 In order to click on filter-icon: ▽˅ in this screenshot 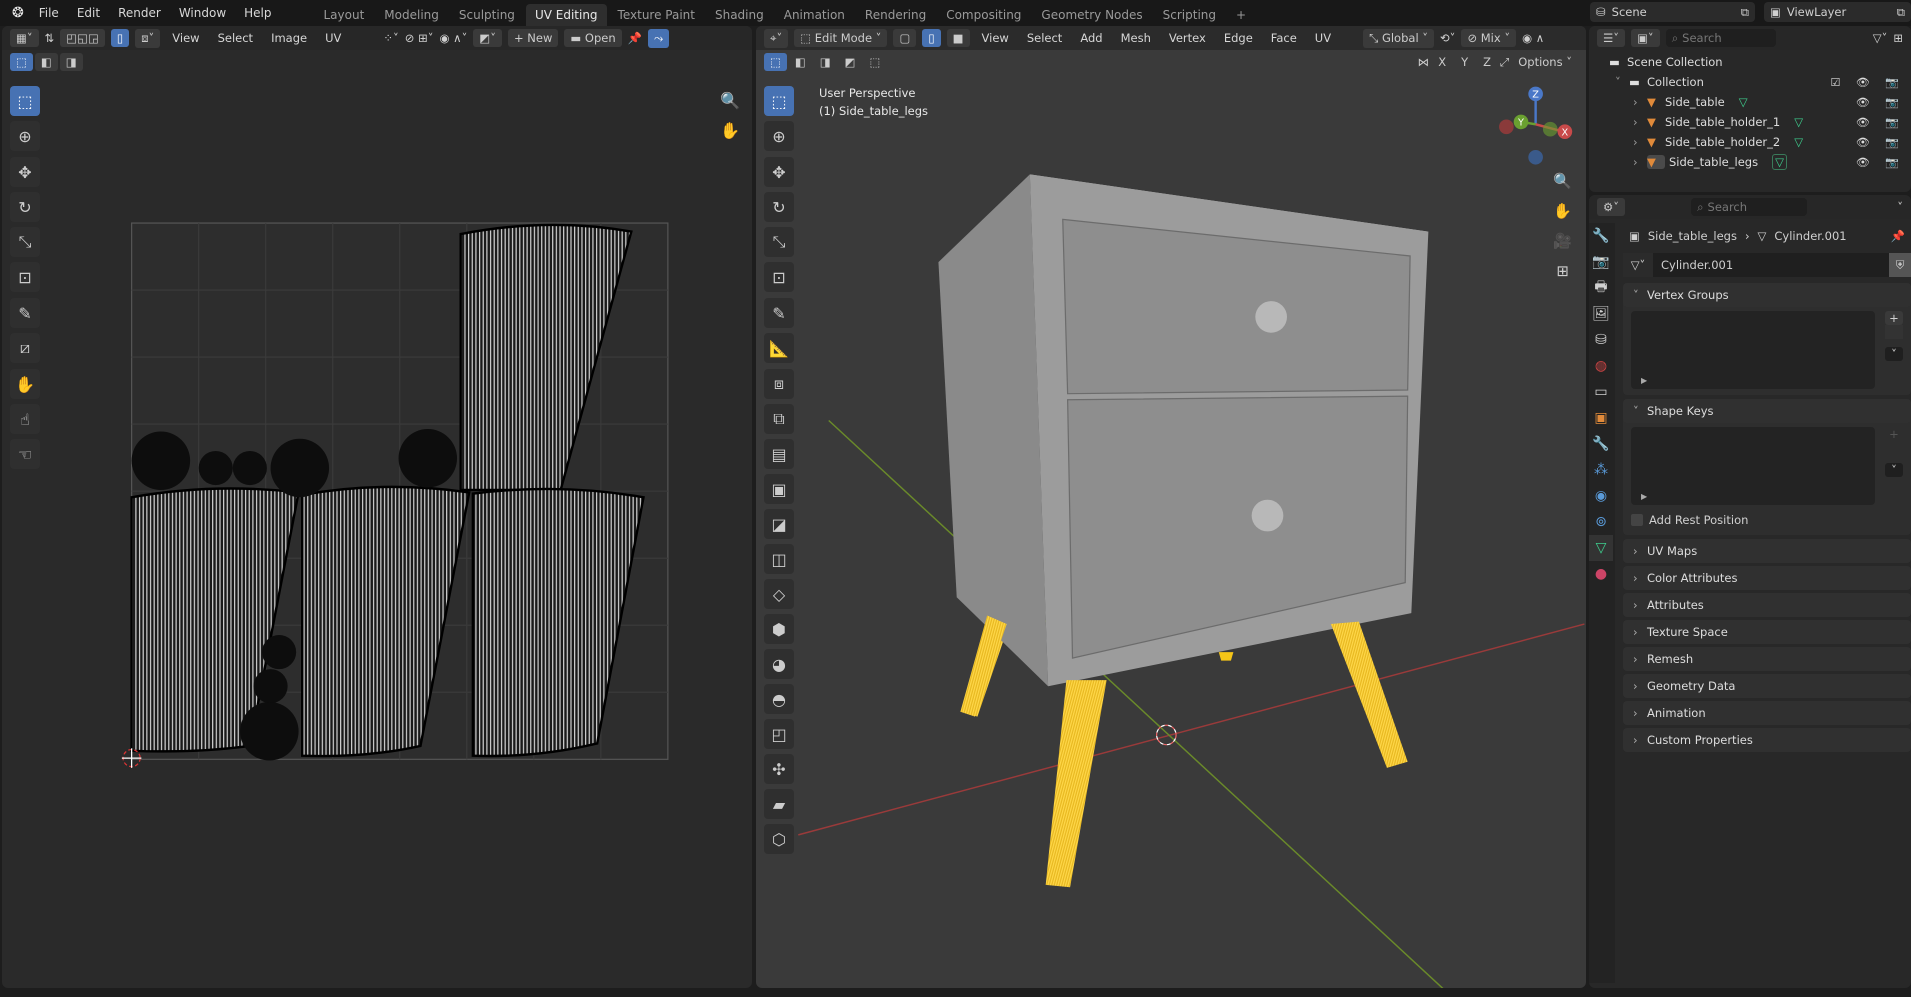, I will do `click(1880, 38)`.